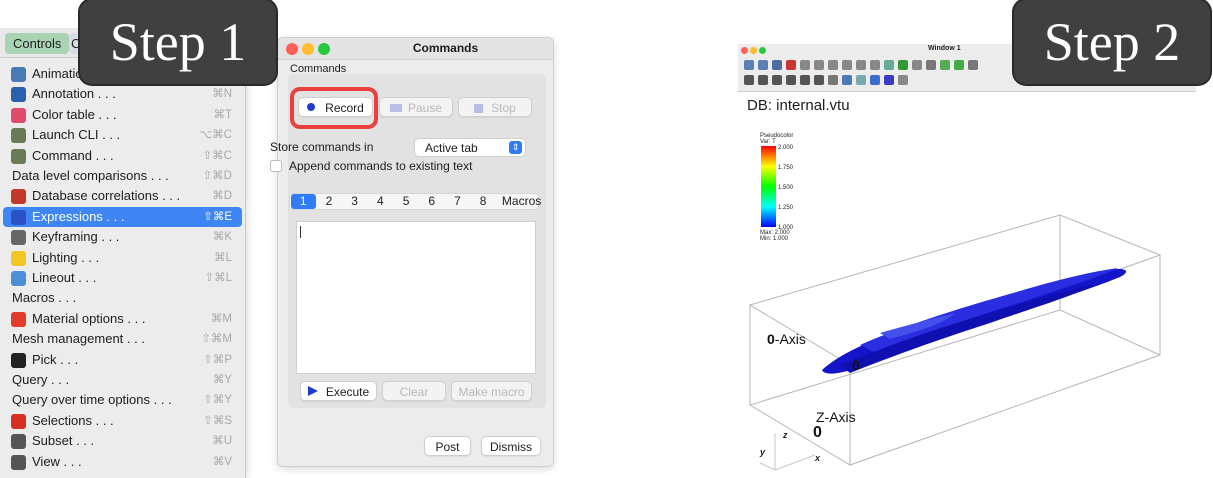  Describe the element at coordinates (276, 166) in the screenshot. I see `append-checkbox` at that location.